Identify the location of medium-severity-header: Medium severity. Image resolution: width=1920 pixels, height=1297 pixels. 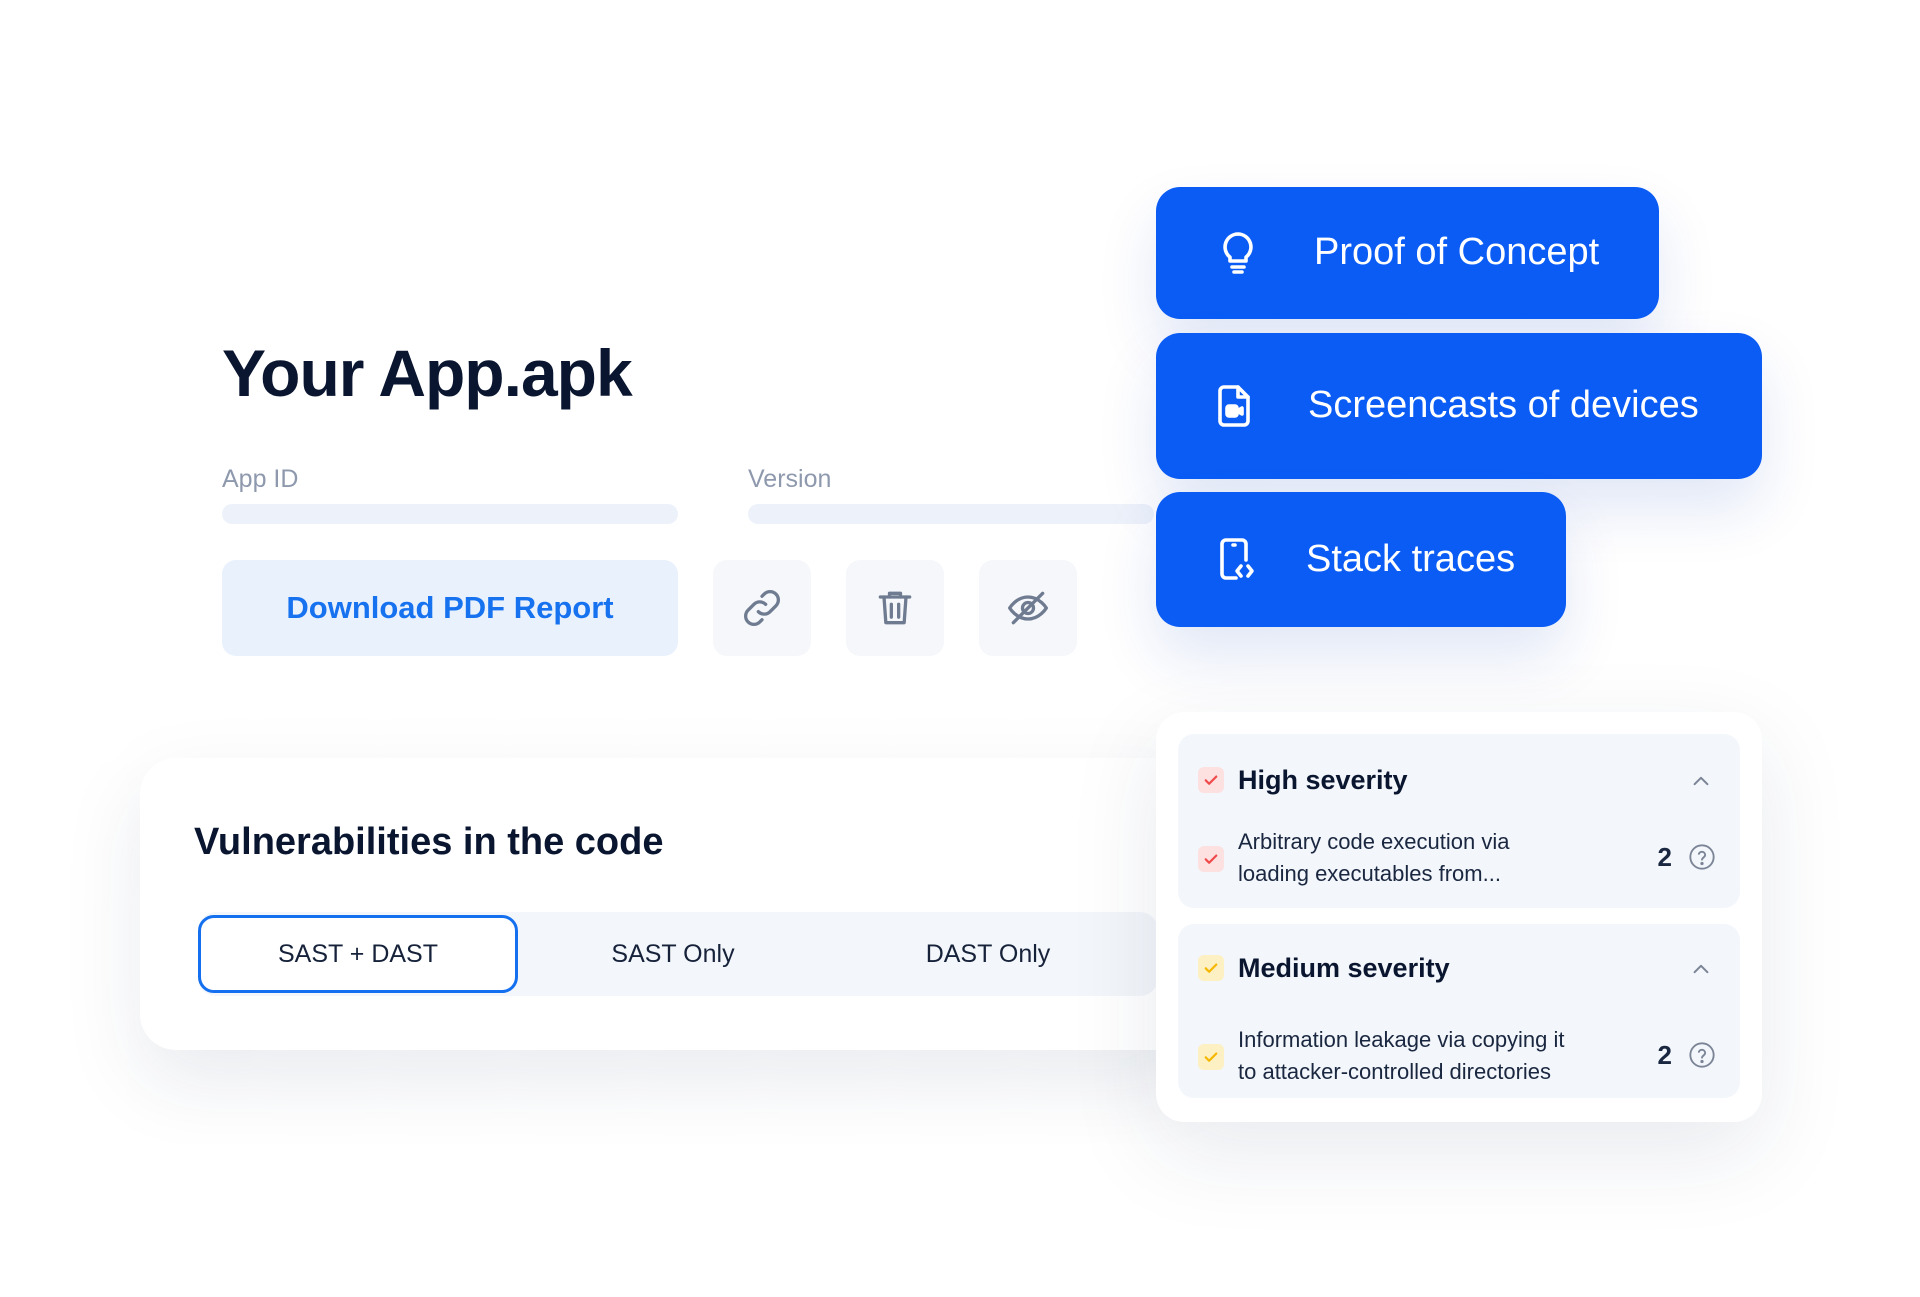
(1459, 968).